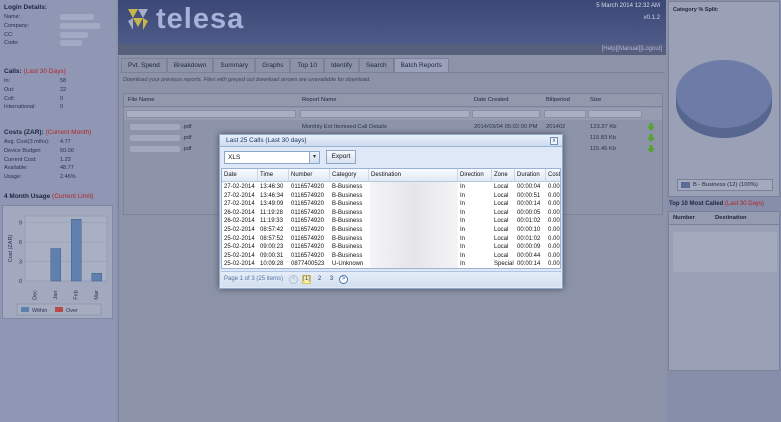  Describe the element at coordinates (463, 255) in the screenshot. I see `direction-cell: In` at that location.